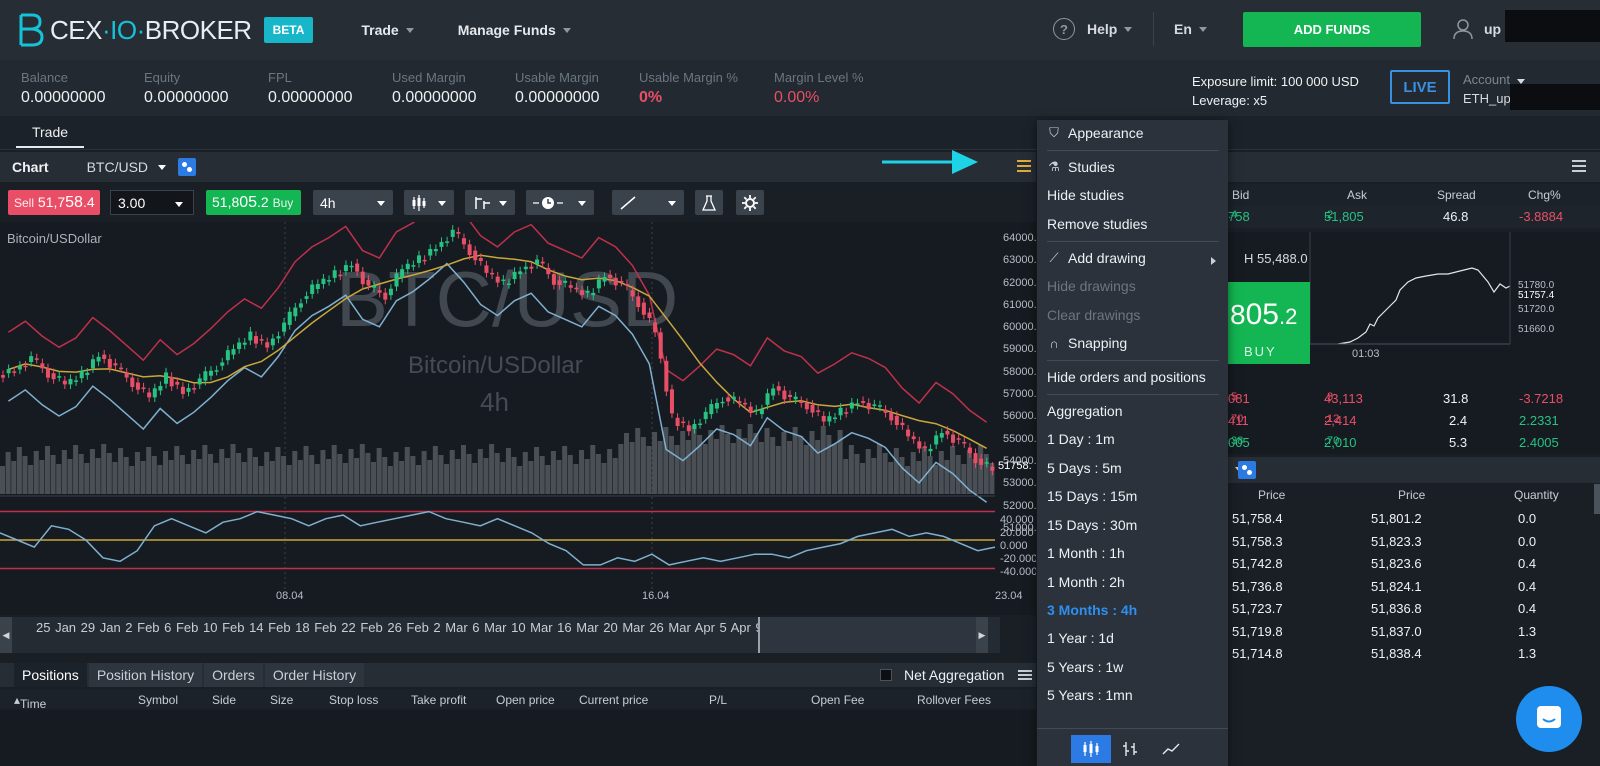 This screenshot has height=766, width=1600. What do you see at coordinates (281, 700) in the screenshot?
I see `col-size: Size` at bounding box center [281, 700].